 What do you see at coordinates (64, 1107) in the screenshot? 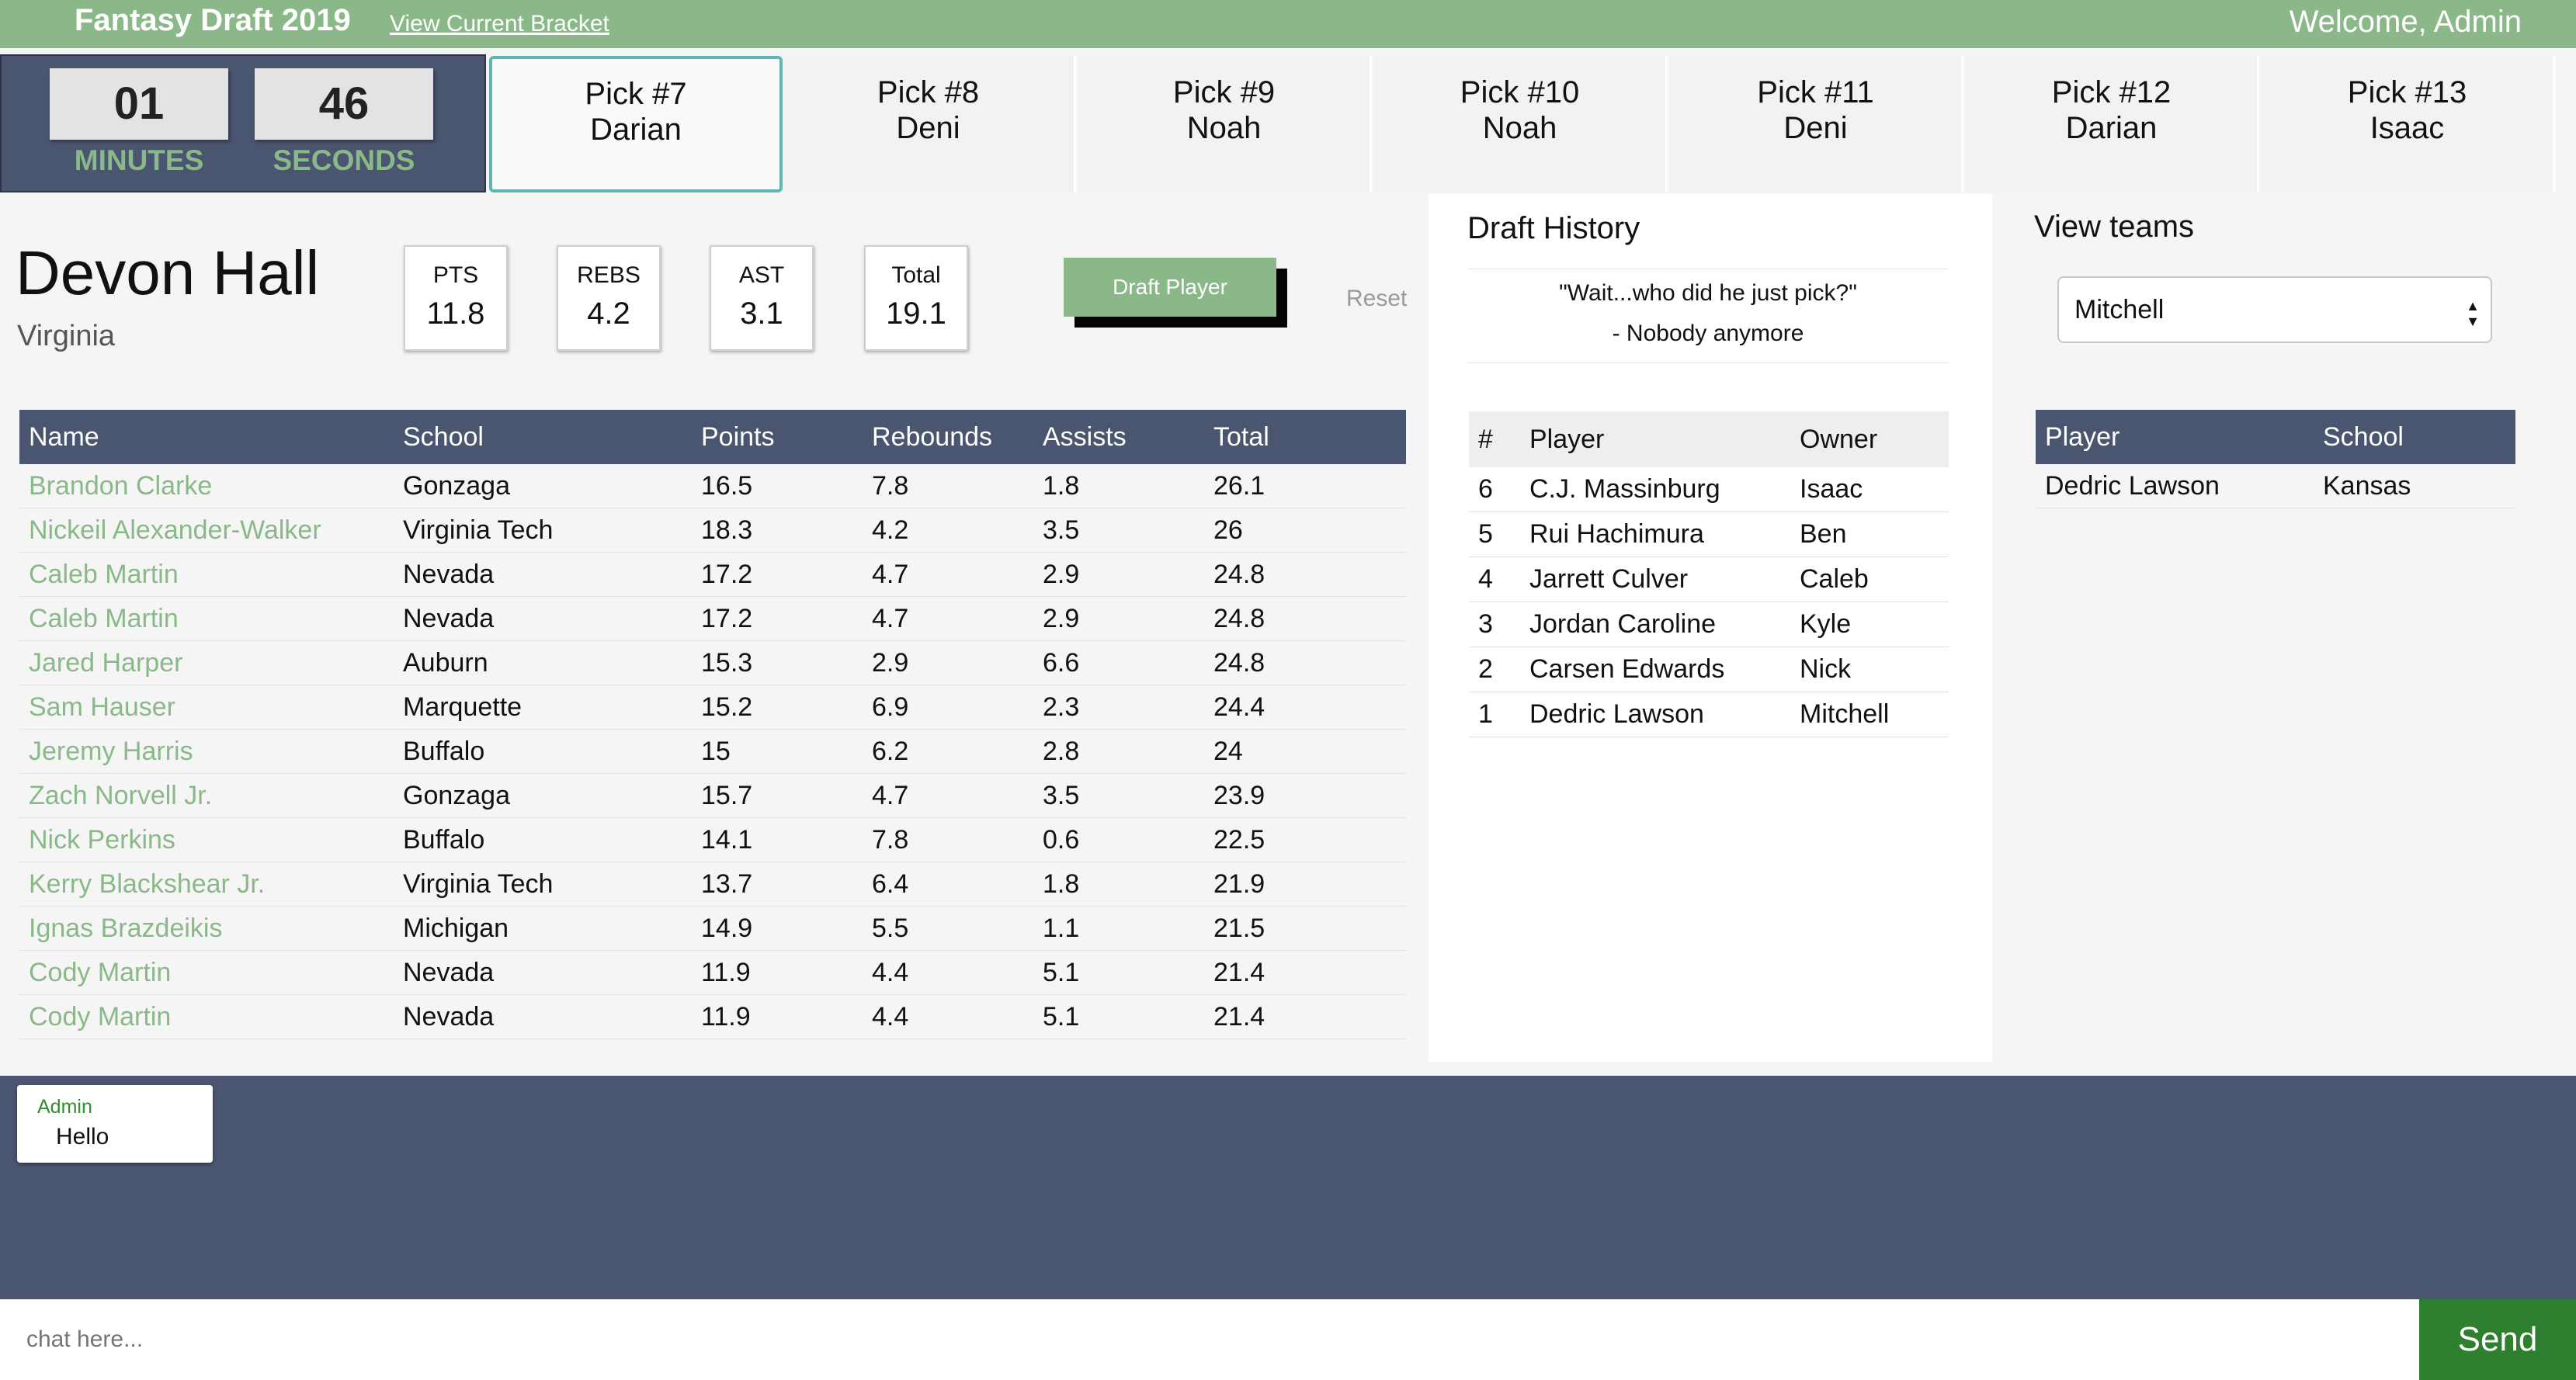
I see `chat-message-author: Admin` at bounding box center [64, 1107].